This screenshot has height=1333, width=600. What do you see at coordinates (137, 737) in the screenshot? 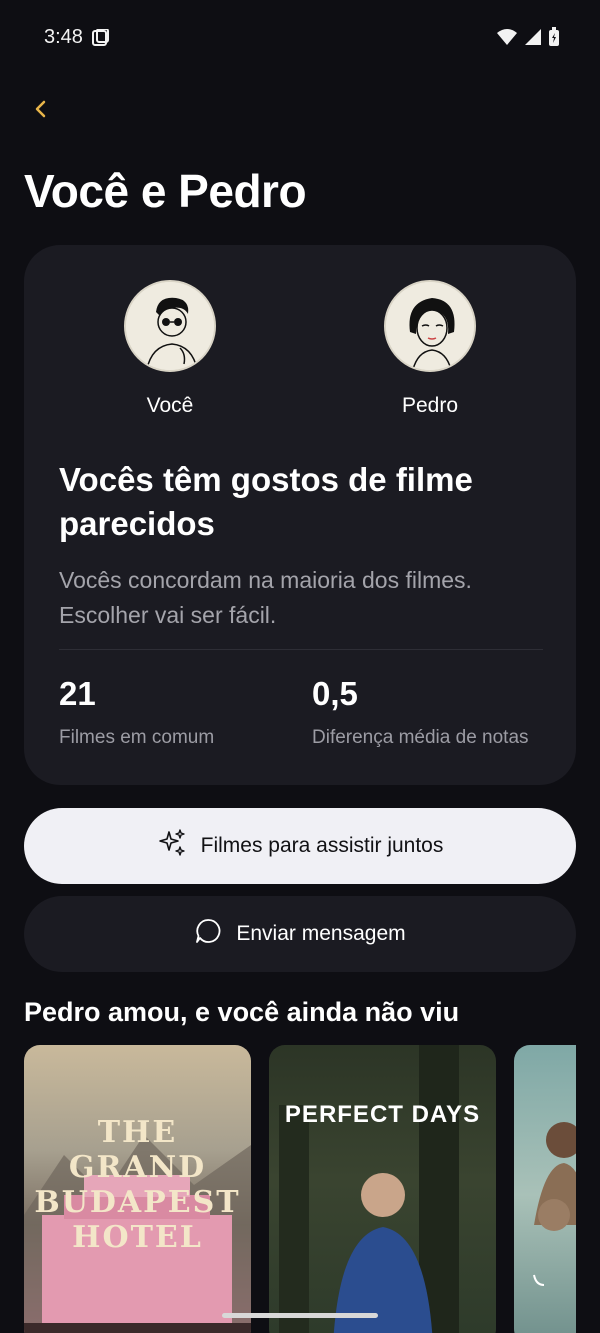
I see `stat-label: Filmes em comum` at bounding box center [137, 737].